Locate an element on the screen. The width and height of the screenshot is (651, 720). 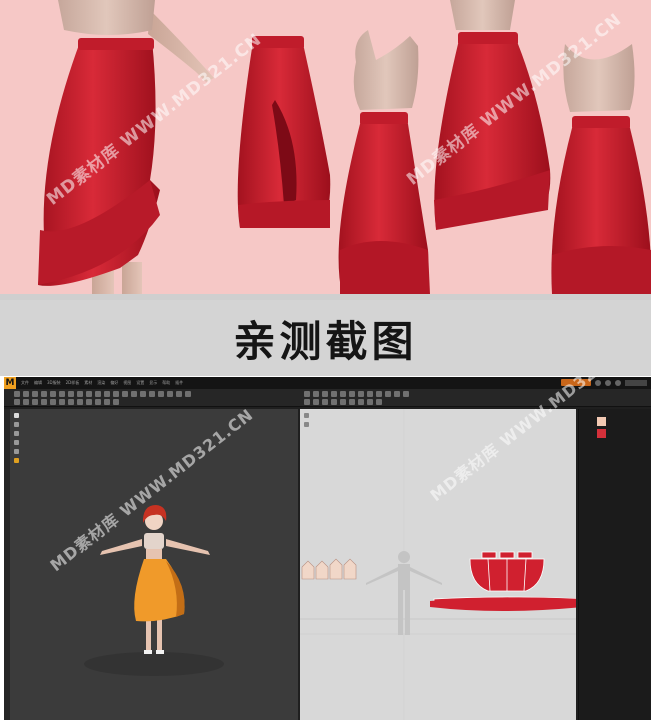
check-sewing-icon is located at coordinates (107, 402).